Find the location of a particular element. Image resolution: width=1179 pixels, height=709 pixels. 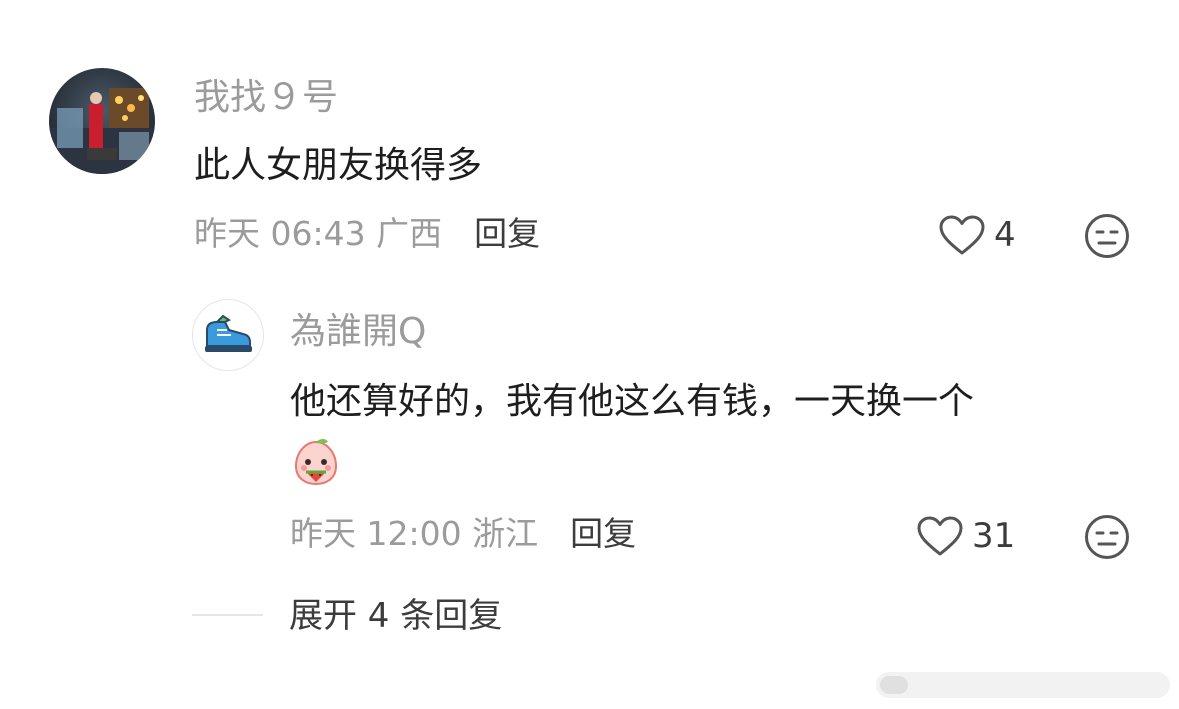

reply-text: 他还算好的，我有他这么有钱，一天换一个 is located at coordinates (632, 401).